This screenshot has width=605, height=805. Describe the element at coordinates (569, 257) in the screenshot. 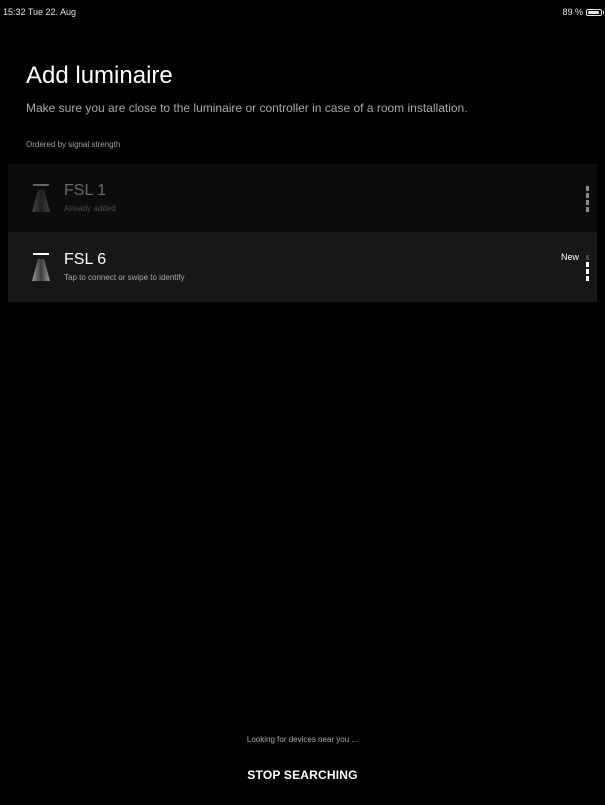

I see `new-badge: New` at that location.